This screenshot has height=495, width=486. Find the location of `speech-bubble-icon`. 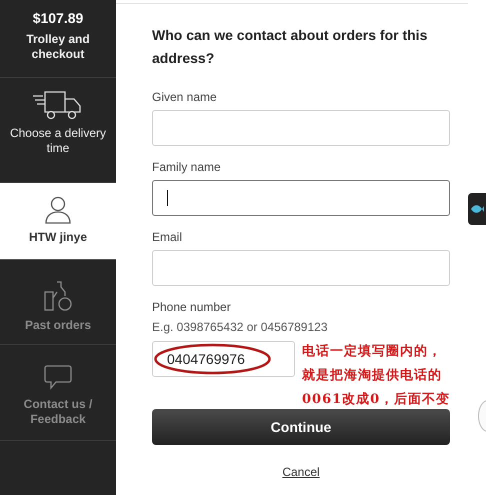

speech-bubble-icon is located at coordinates (58, 378).